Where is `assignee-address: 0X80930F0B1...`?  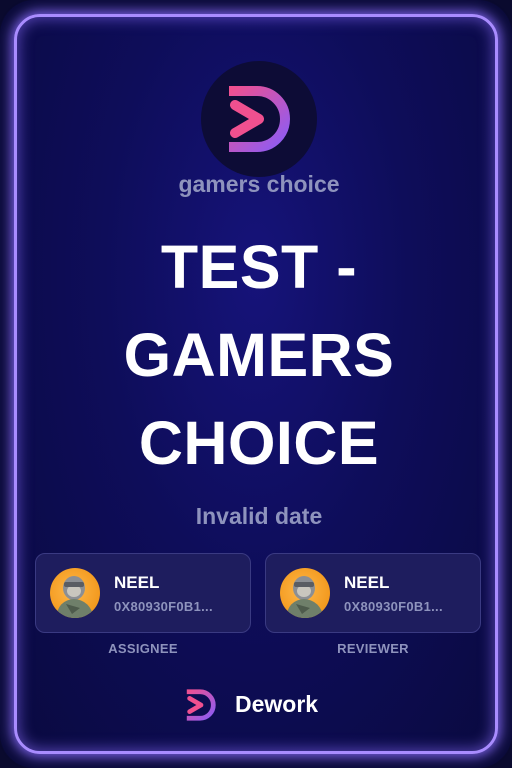
assignee-address: 0X80930F0B1... is located at coordinates (163, 606).